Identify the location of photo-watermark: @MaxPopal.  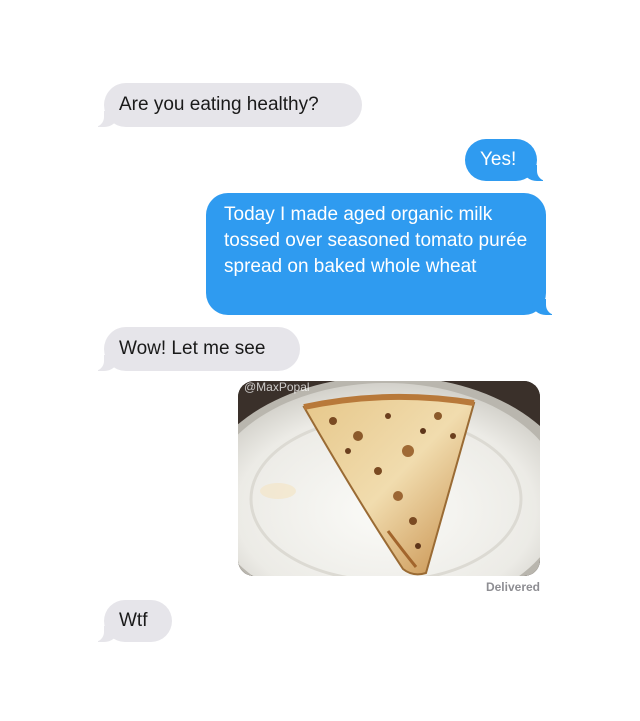
(277, 387).